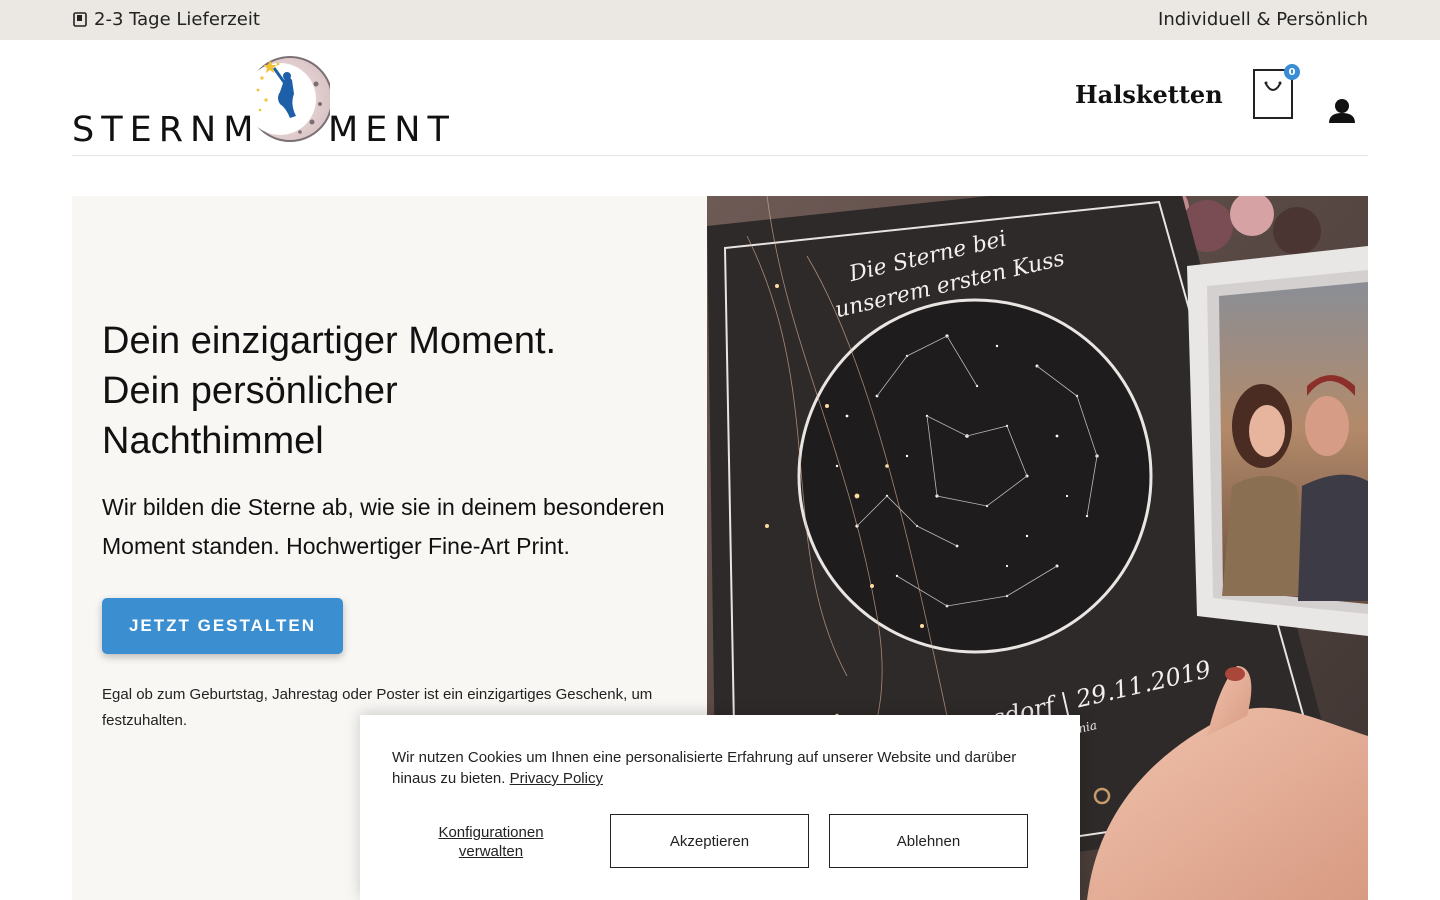  Describe the element at coordinates (213, 441) in the screenshot. I see `hero-title-line: Nachthimmel` at that location.